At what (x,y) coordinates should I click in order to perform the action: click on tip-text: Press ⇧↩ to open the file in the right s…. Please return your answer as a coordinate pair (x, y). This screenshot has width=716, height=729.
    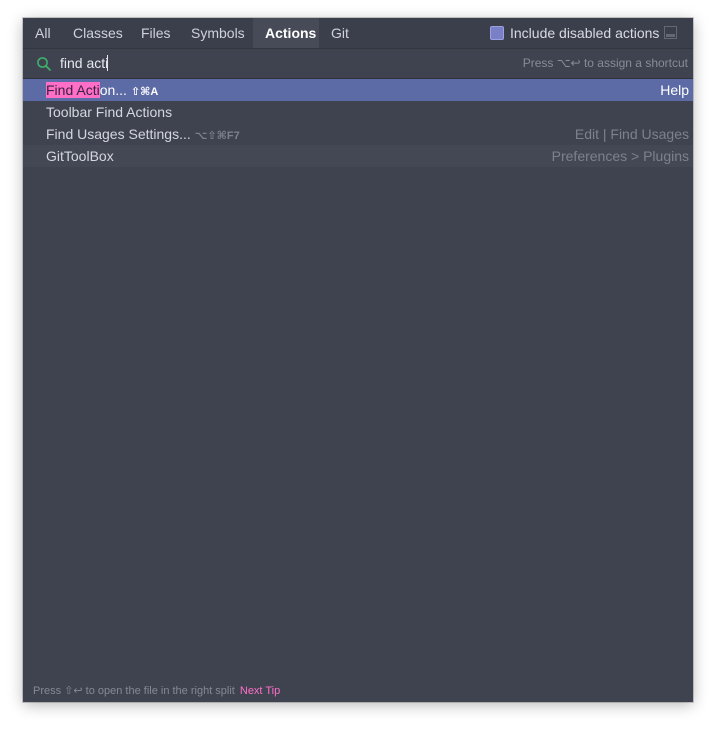
    Looking at the image, I should click on (134, 691).